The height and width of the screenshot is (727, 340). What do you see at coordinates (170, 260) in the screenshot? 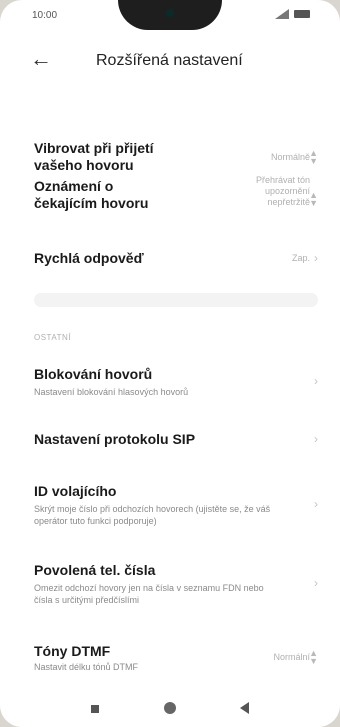
I see `setting-quick-reply: Rychlá odpověď Zap. ›` at bounding box center [170, 260].